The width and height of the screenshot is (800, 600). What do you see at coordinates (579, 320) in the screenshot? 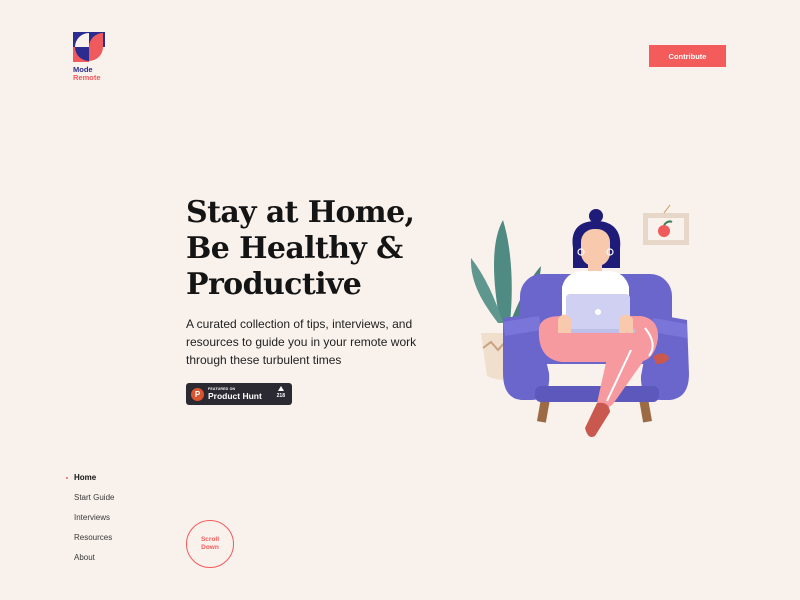
I see `woman-on-armchair-illustration` at bounding box center [579, 320].